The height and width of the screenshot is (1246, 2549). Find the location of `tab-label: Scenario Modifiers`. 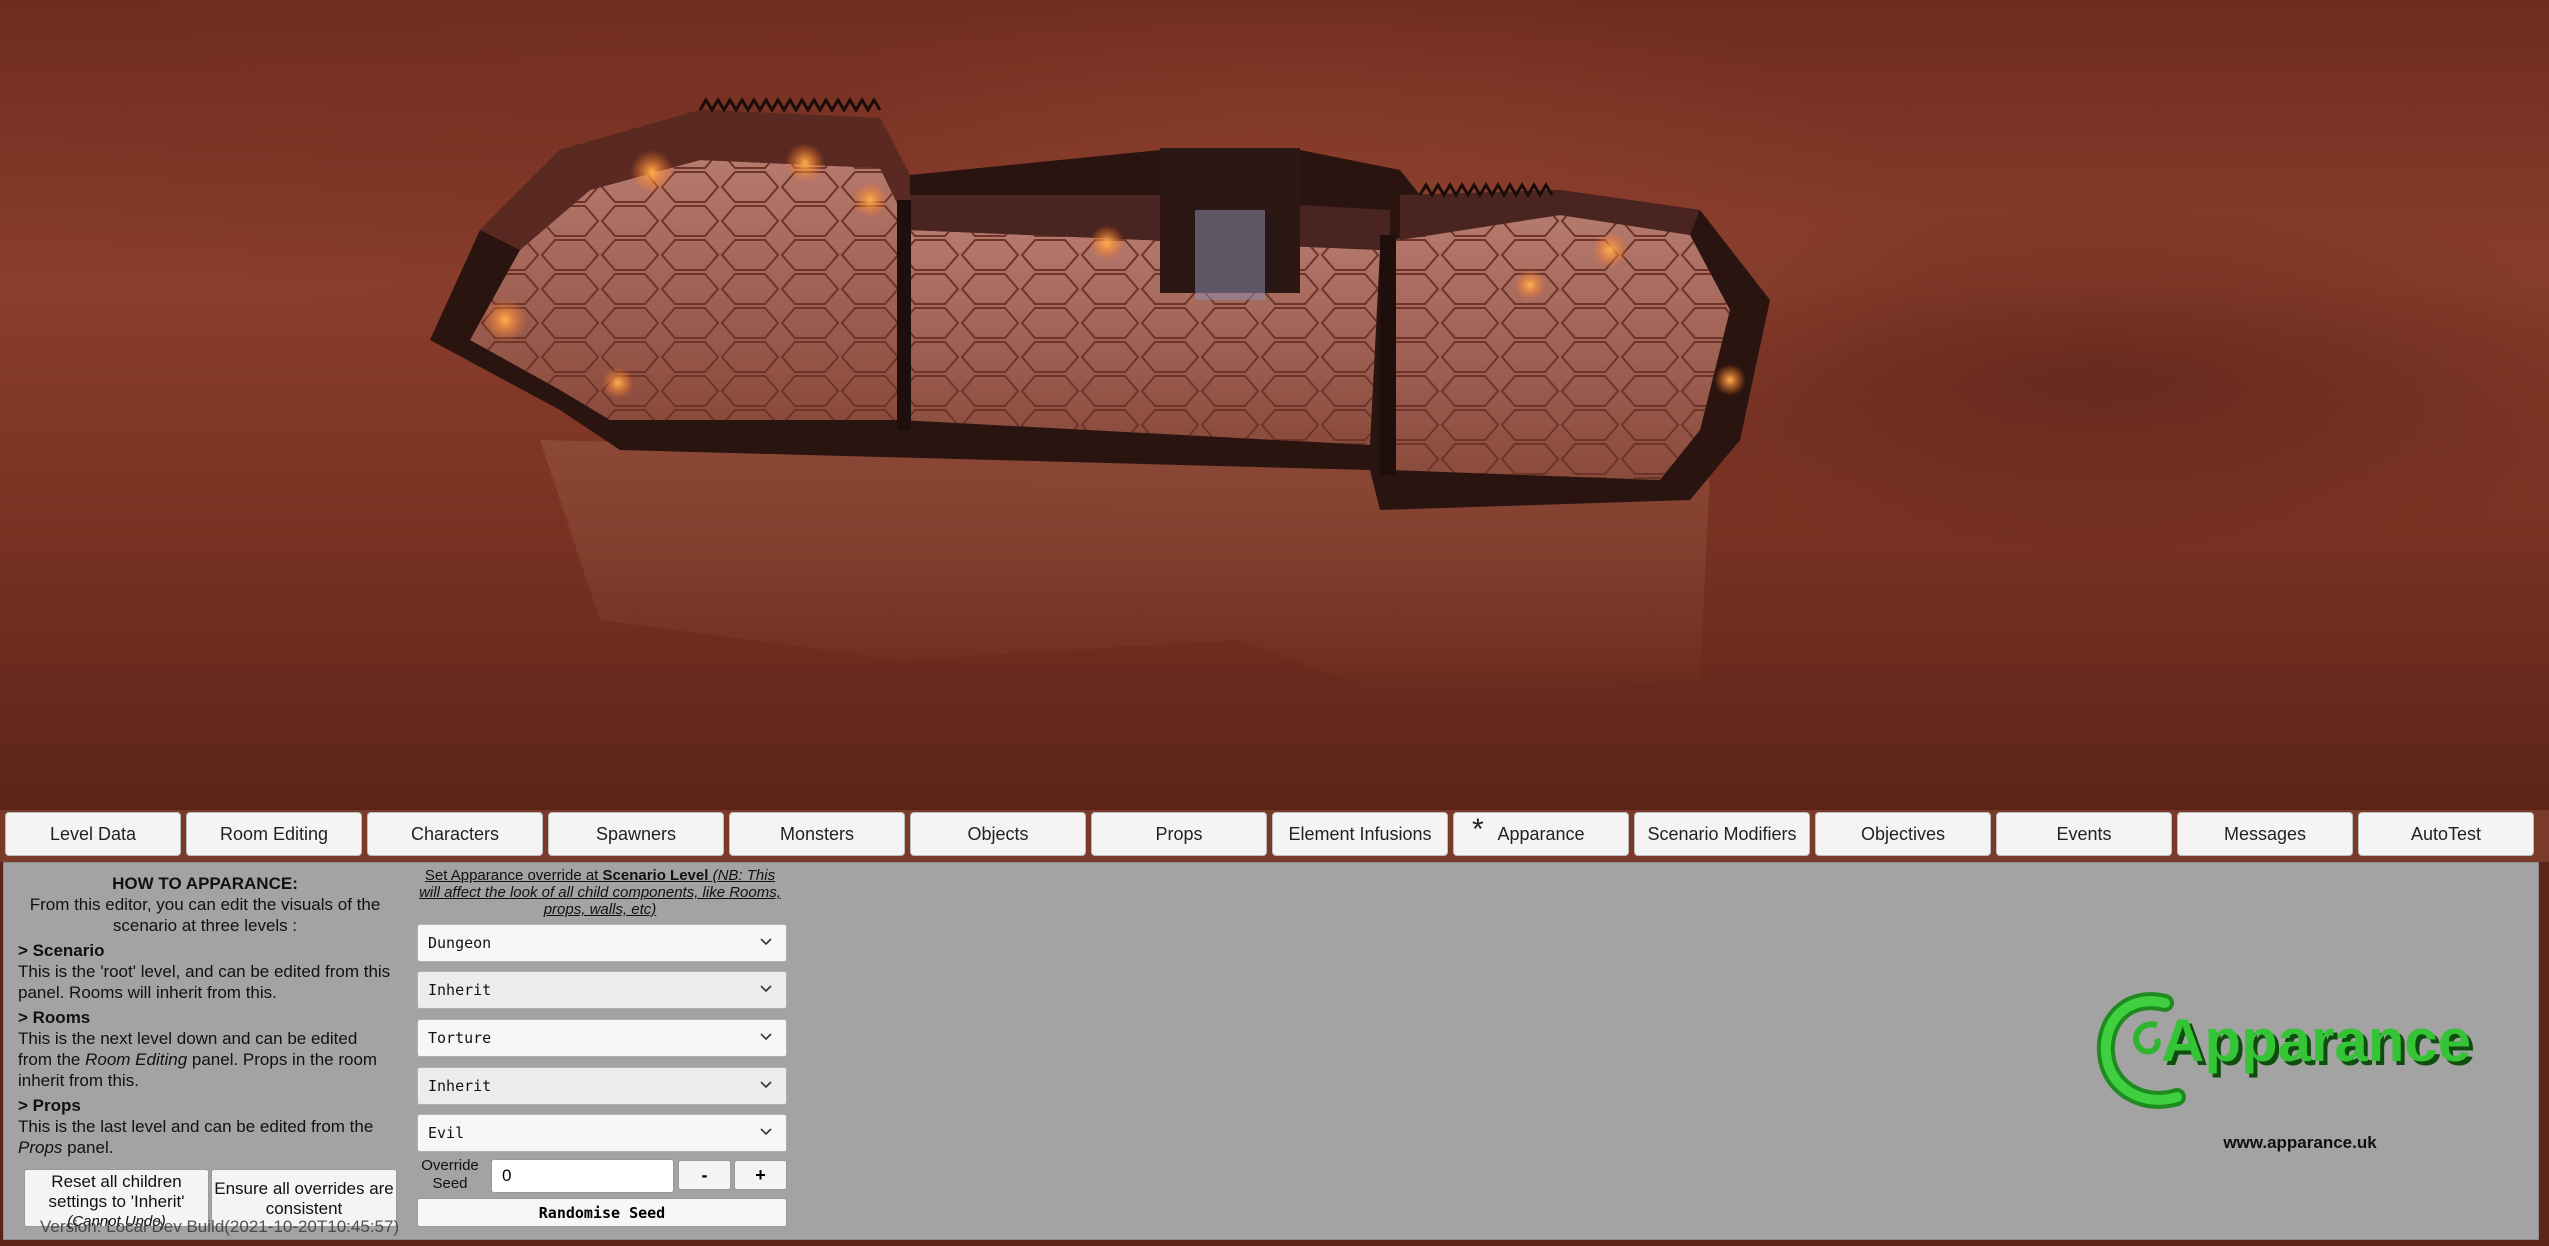

tab-label: Scenario Modifiers is located at coordinates (1722, 833).